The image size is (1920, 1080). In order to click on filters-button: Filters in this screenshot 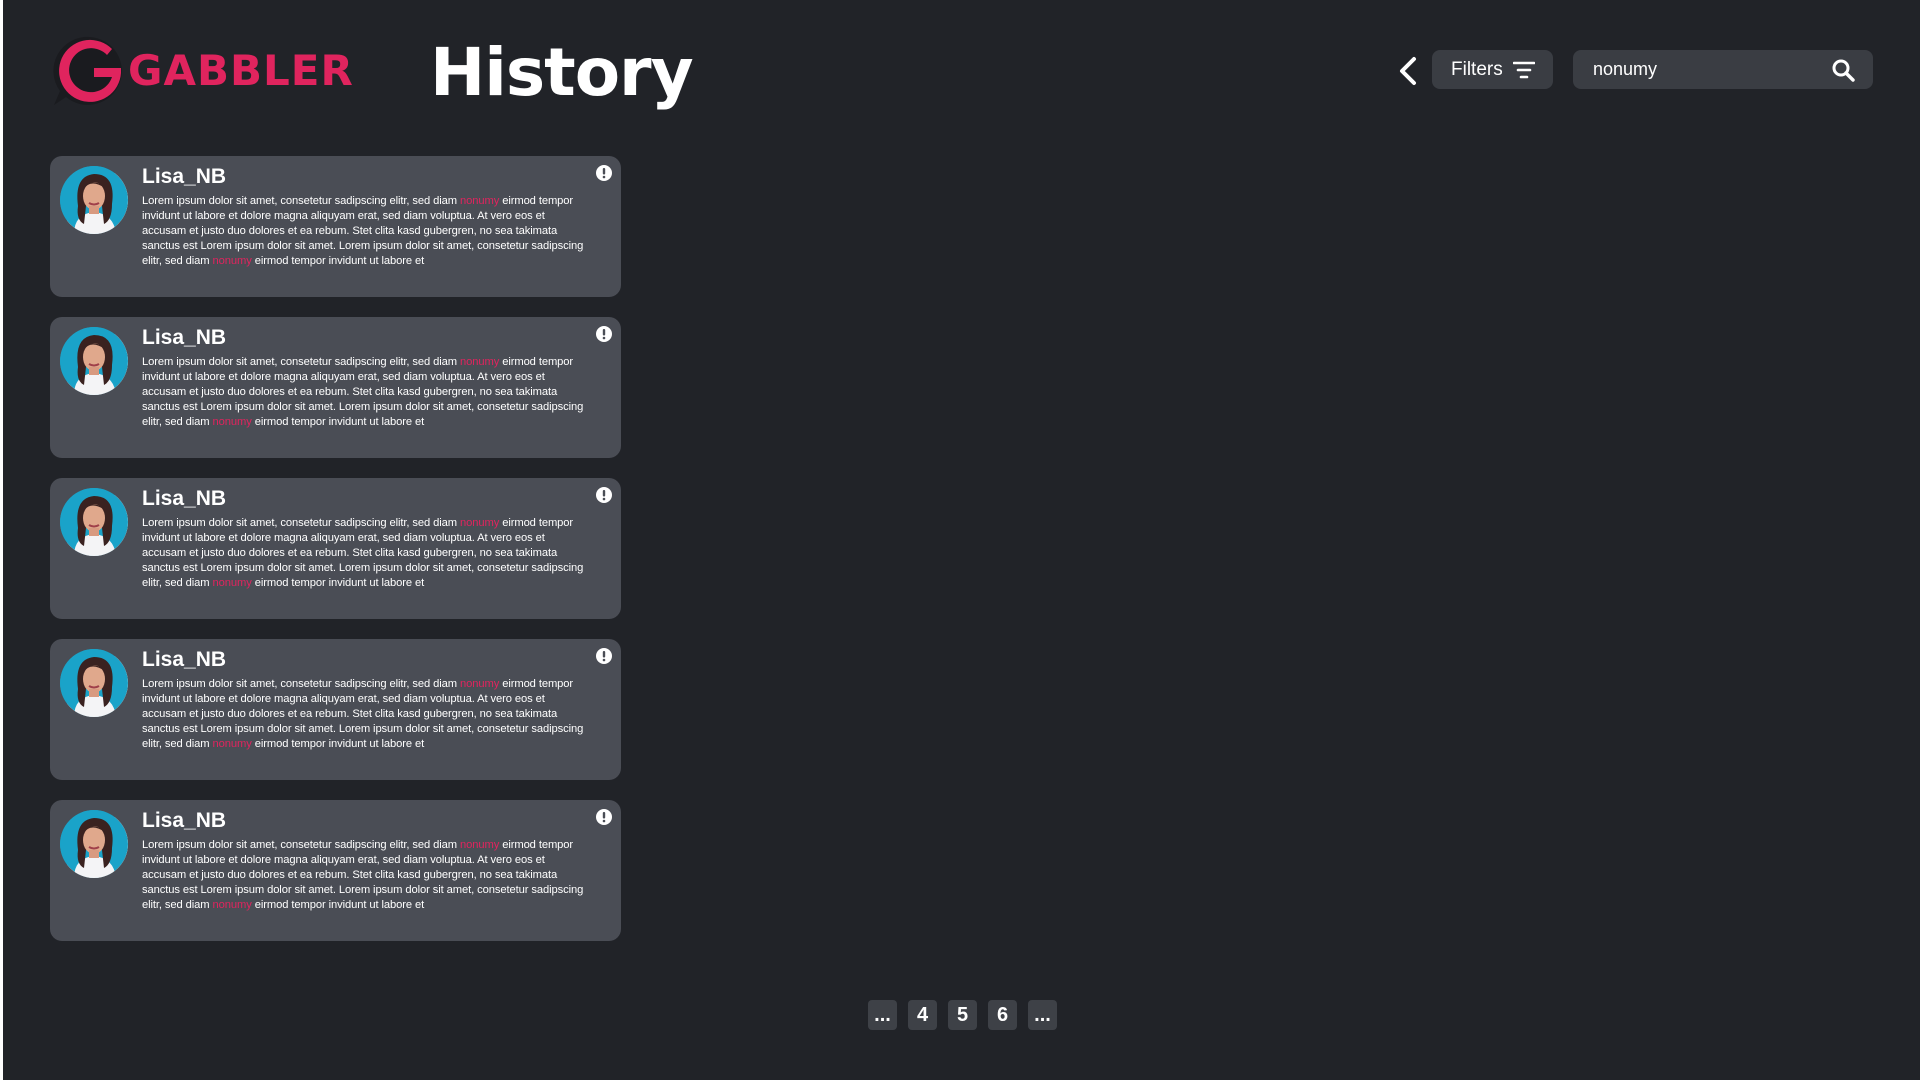, I will do `click(1492, 69)`.